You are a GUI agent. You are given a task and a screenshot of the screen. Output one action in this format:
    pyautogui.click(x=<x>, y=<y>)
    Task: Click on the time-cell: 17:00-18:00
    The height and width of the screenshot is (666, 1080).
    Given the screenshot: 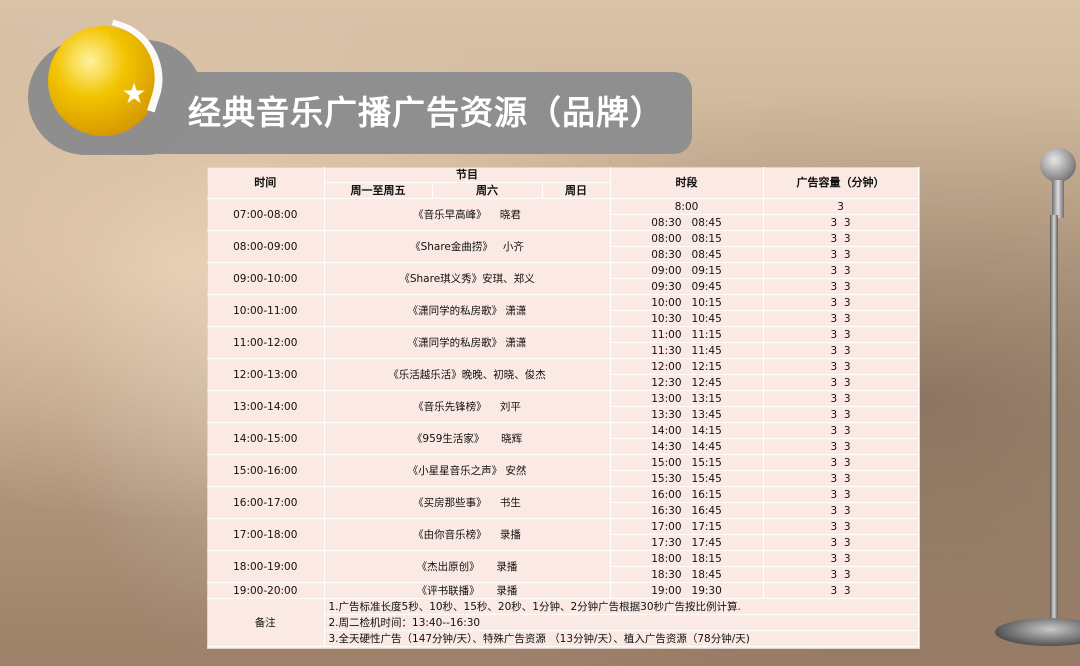 What is the action you would take?
    pyautogui.click(x=266, y=534)
    